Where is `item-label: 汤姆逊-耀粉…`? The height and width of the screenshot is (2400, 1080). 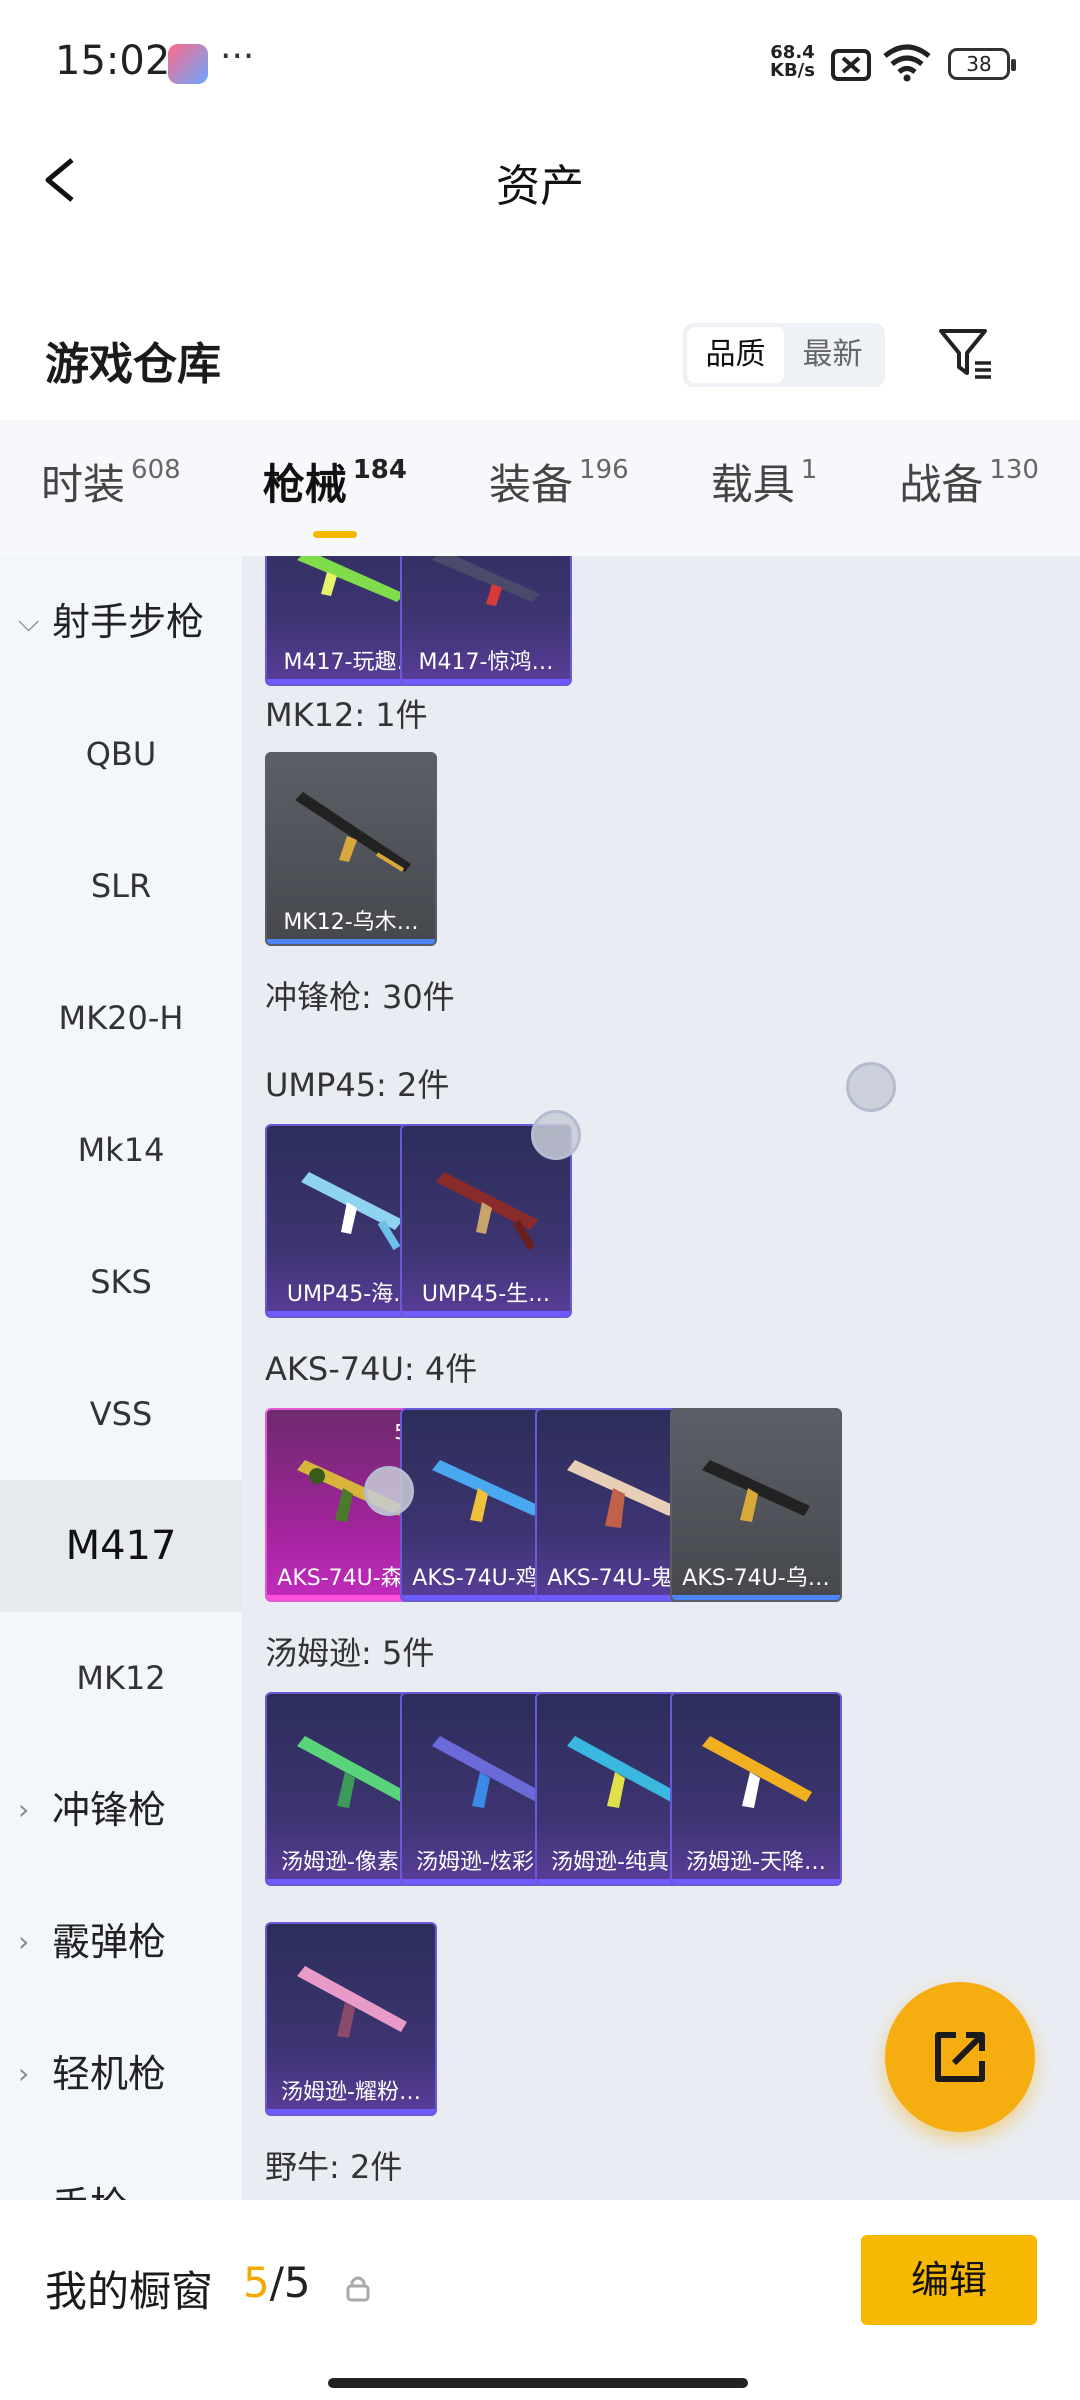 item-label: 汤姆逊-耀粉… is located at coordinates (351, 2092).